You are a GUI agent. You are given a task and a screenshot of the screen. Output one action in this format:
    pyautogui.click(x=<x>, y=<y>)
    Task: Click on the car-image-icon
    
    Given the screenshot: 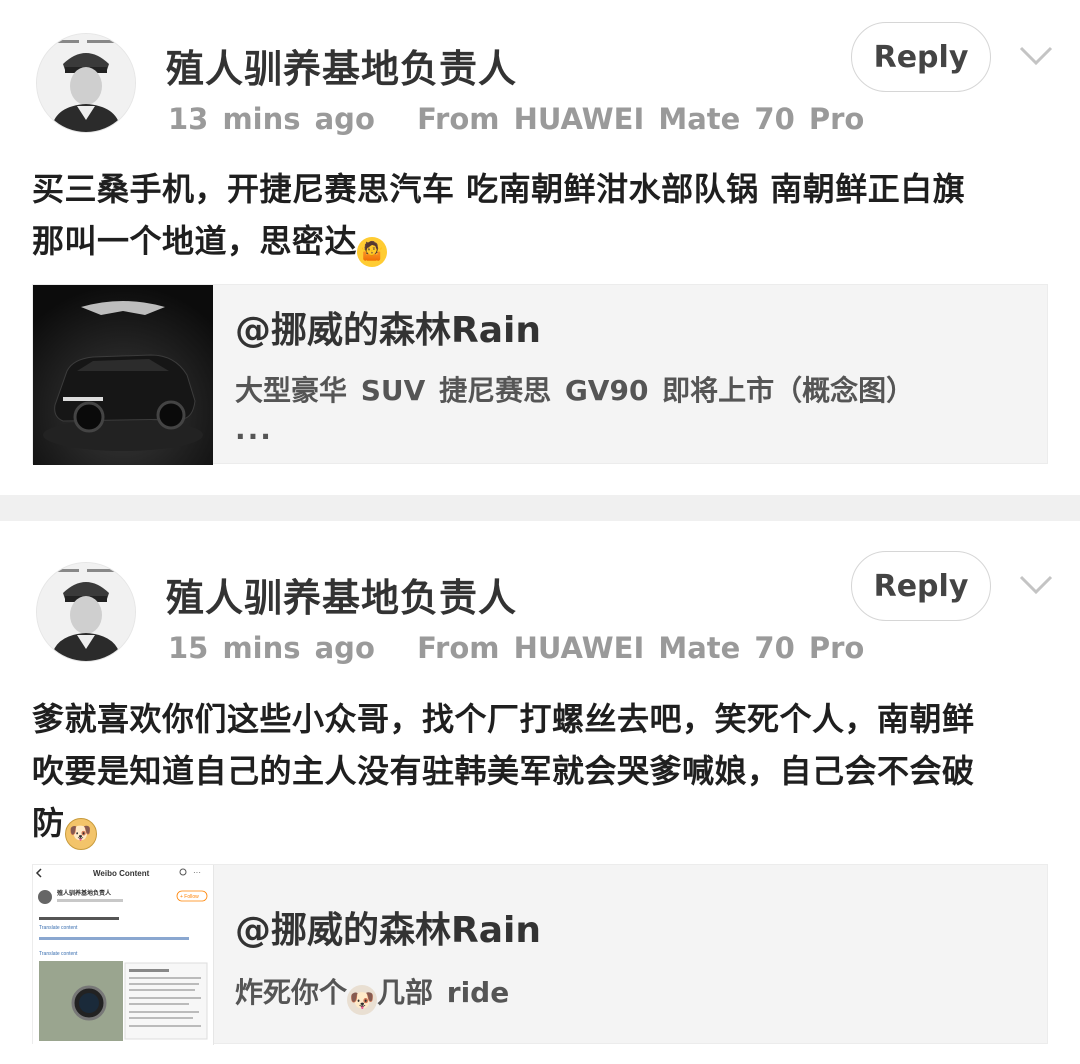 What is the action you would take?
    pyautogui.click(x=123, y=375)
    